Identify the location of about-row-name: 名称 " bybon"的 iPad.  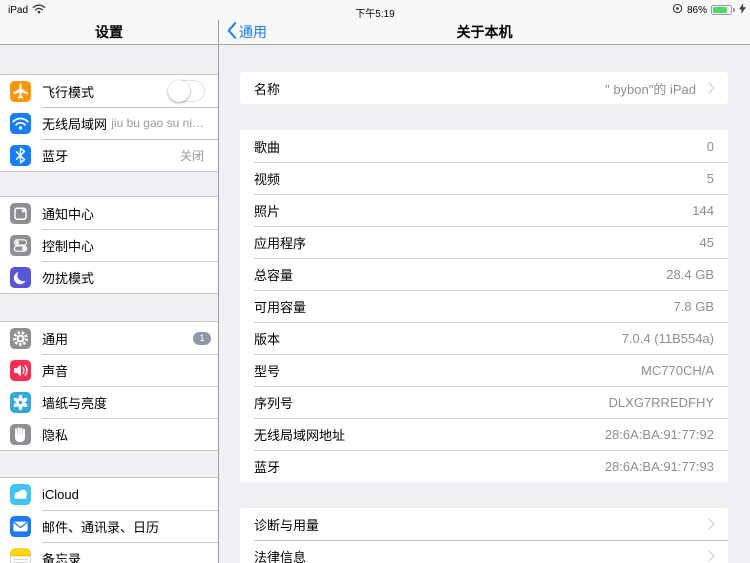
(484, 88).